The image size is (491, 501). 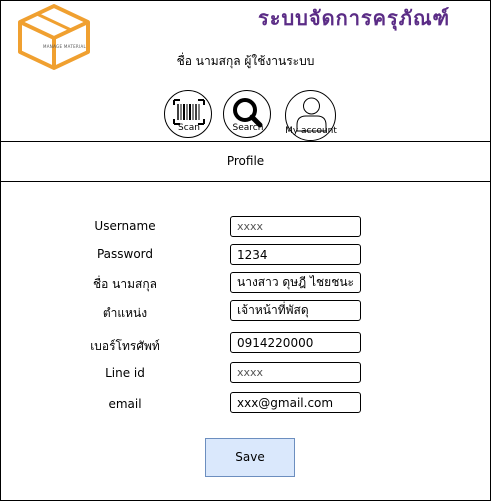 What do you see at coordinates (125, 226) in the screenshot?
I see `username-label: Username` at bounding box center [125, 226].